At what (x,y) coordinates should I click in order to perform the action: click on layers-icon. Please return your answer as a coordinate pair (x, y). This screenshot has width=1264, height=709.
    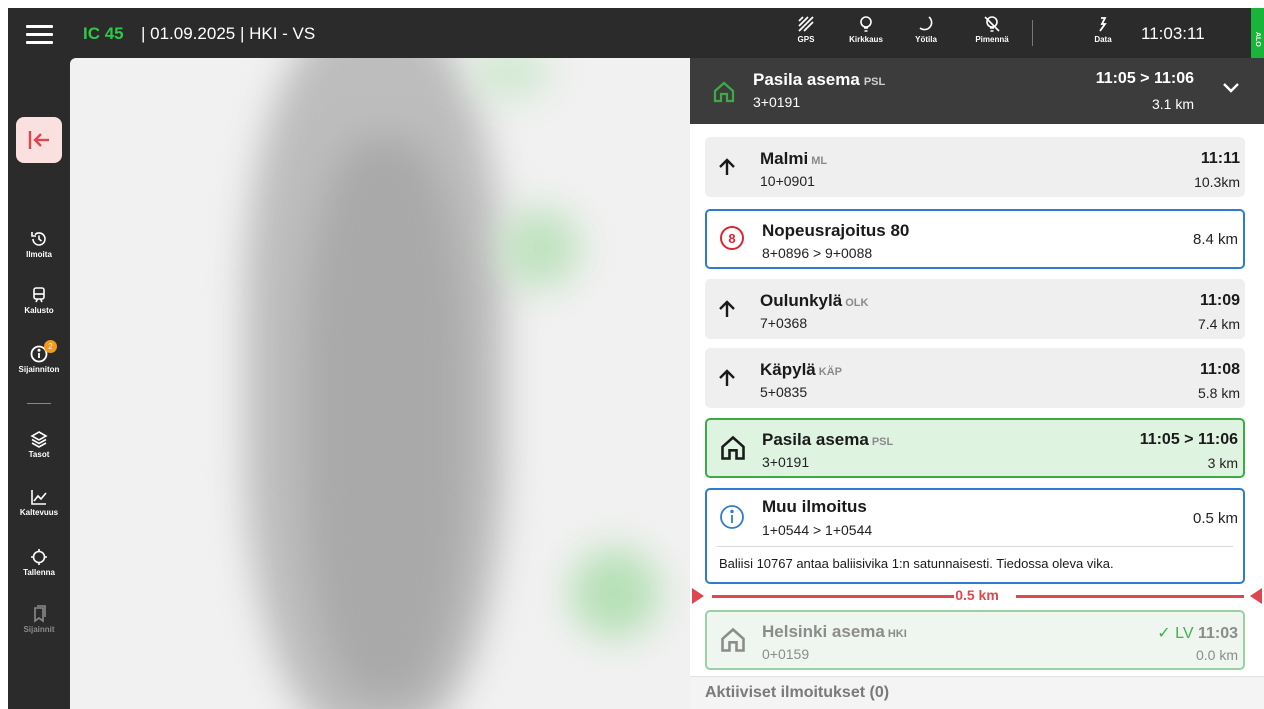
    Looking at the image, I should click on (39, 439).